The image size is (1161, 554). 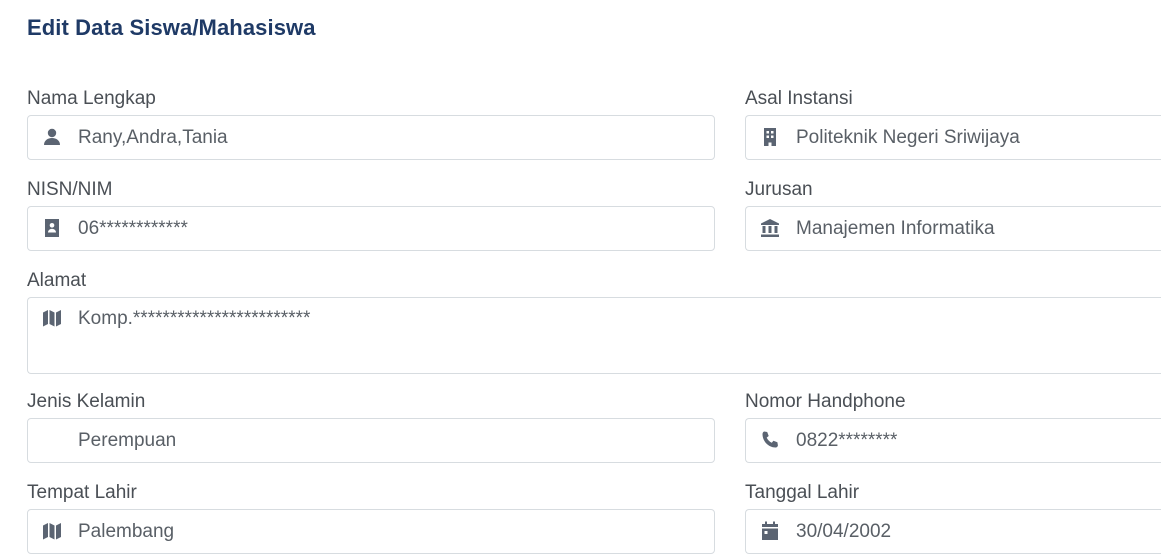 What do you see at coordinates (799, 98) in the screenshot?
I see `asal-instansi-label: Asal Instansi` at bounding box center [799, 98].